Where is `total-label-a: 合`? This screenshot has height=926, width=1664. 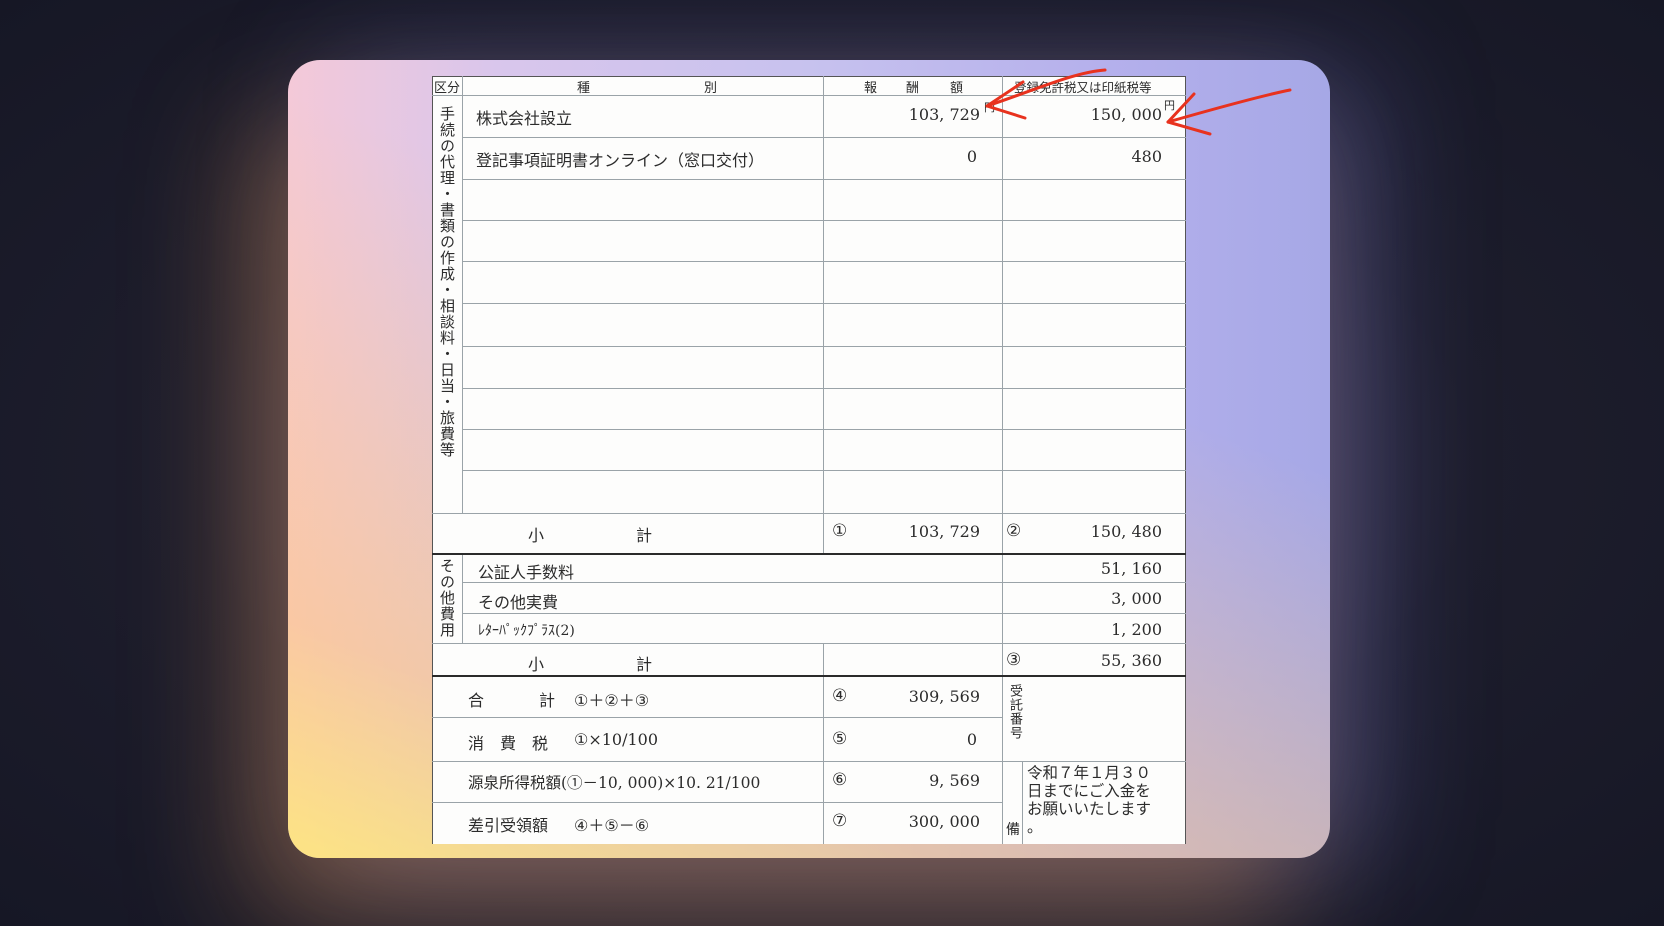 total-label-a: 合 is located at coordinates (476, 700).